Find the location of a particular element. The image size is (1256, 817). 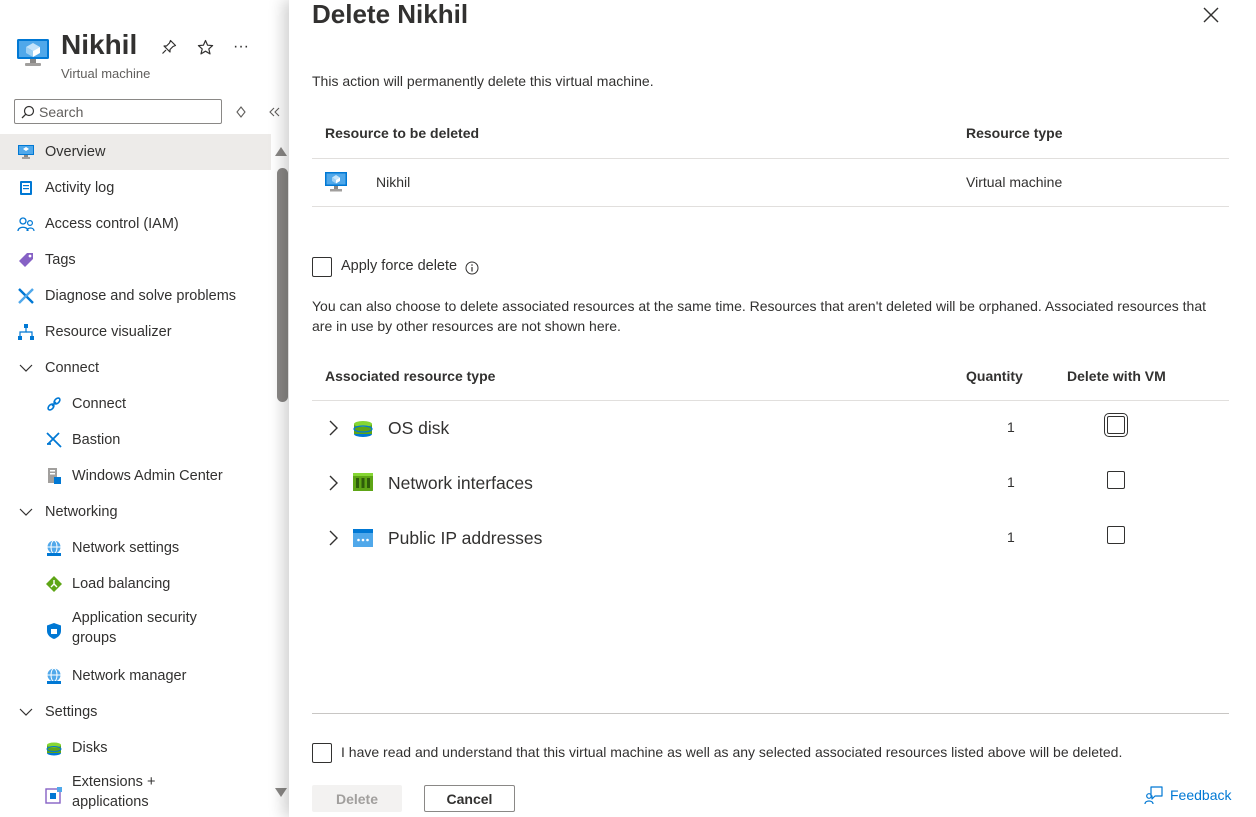

nav-label: Network manager is located at coordinates (129, 676).